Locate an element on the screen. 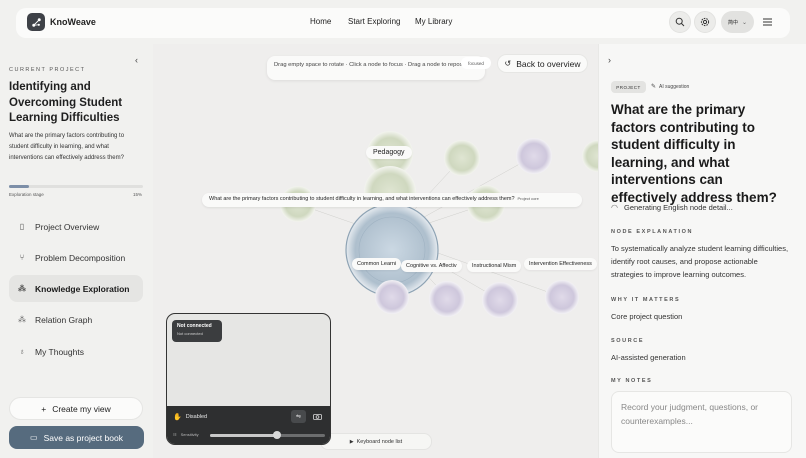 Image resolution: width=806 pixels, height=458 pixels. node-explanation-label: NODE EXPLANATION is located at coordinates (652, 232).